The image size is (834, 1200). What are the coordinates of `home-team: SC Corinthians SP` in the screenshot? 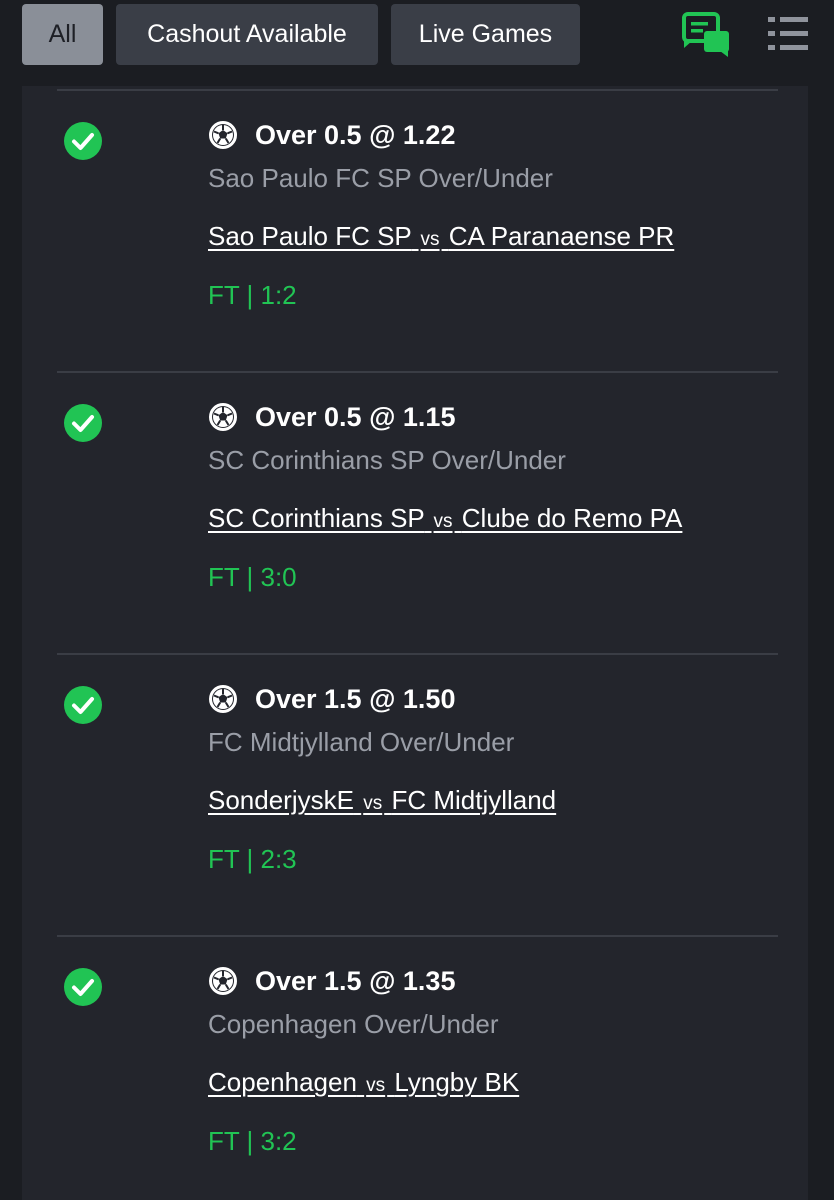 It's located at (316, 518).